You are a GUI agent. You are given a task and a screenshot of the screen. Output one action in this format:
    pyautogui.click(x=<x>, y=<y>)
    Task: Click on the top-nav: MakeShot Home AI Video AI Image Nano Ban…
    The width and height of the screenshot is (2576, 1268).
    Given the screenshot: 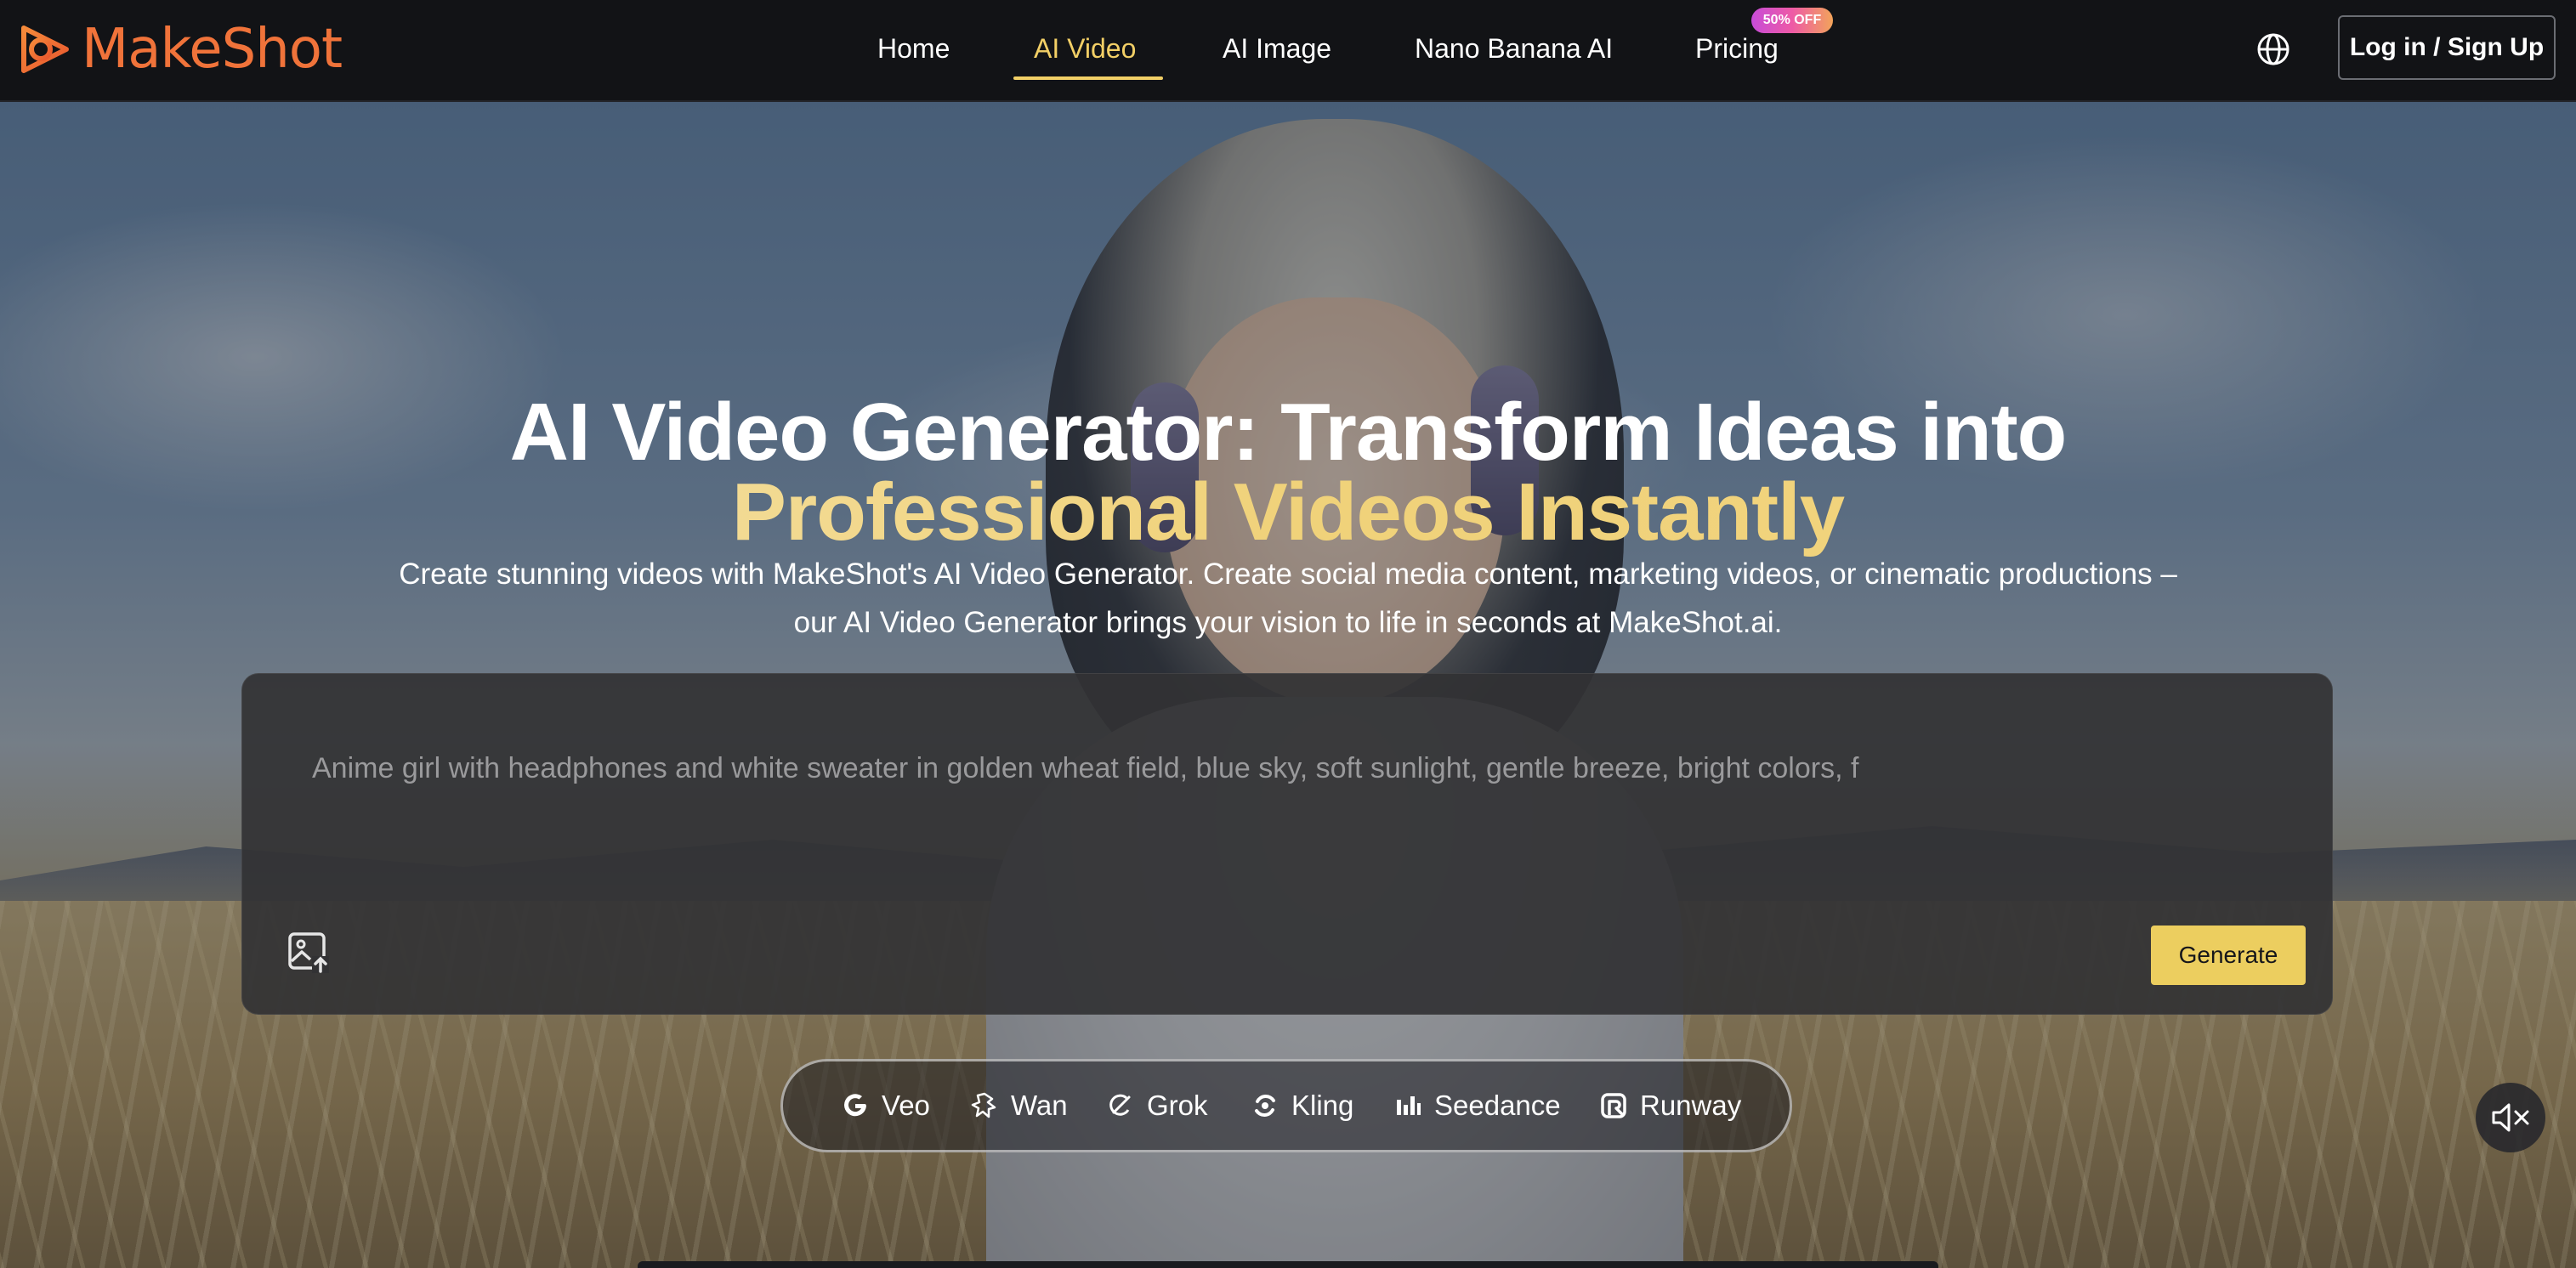 What is the action you would take?
    pyautogui.click(x=1288, y=51)
    